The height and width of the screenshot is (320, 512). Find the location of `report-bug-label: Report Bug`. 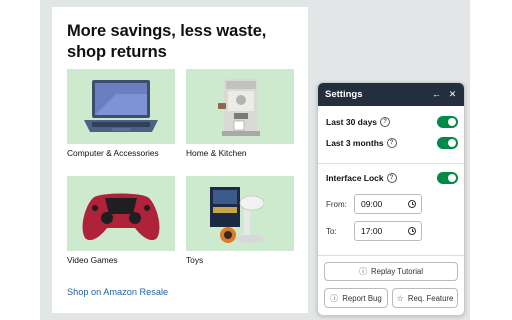

report-bug-label: Report Bug is located at coordinates (362, 298).